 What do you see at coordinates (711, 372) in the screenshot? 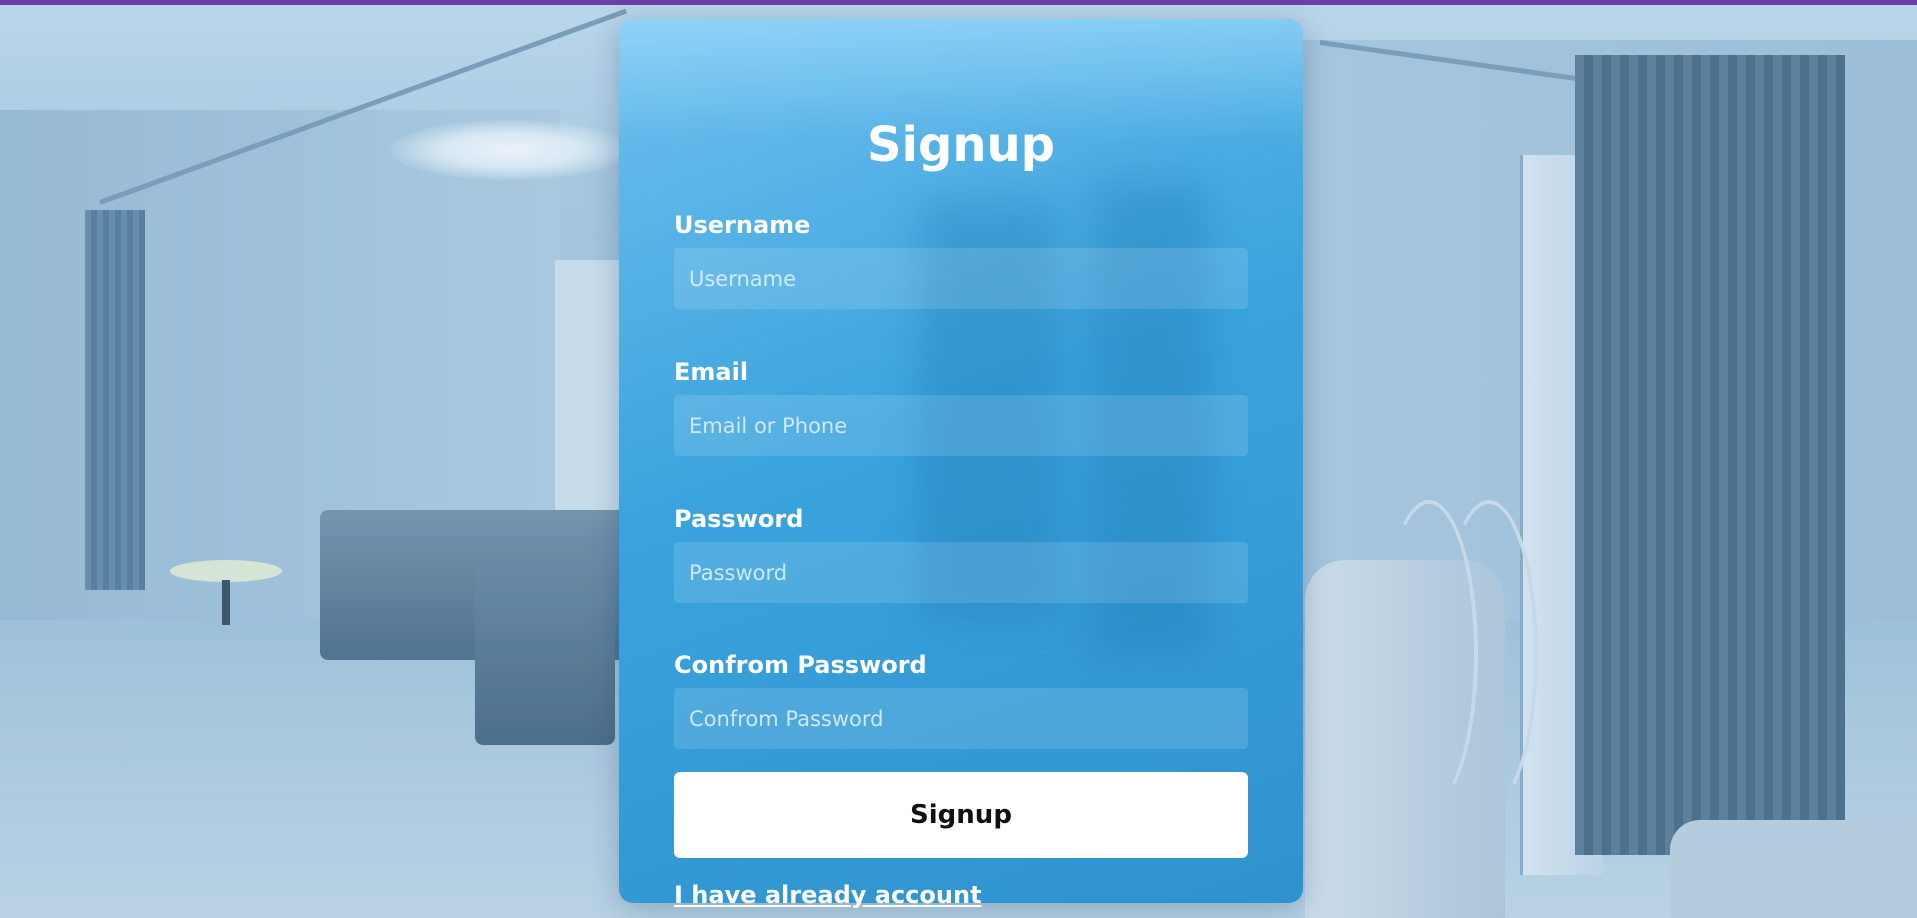
I see `email-label: Email` at bounding box center [711, 372].